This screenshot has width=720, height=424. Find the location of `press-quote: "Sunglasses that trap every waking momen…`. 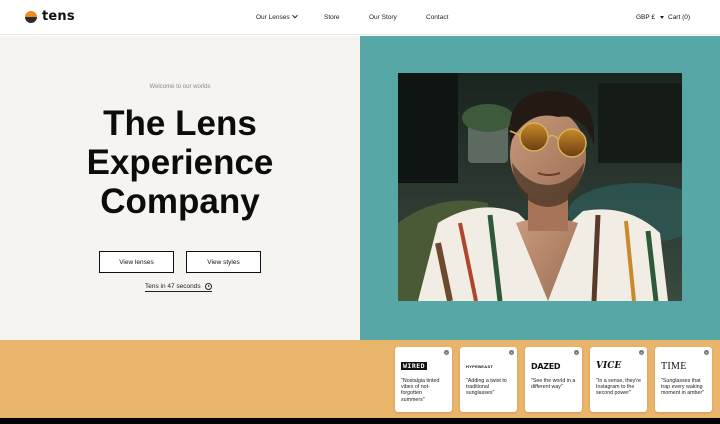

press-quote: "Sunglasses that trap every waking momen… is located at coordinates (683, 387).